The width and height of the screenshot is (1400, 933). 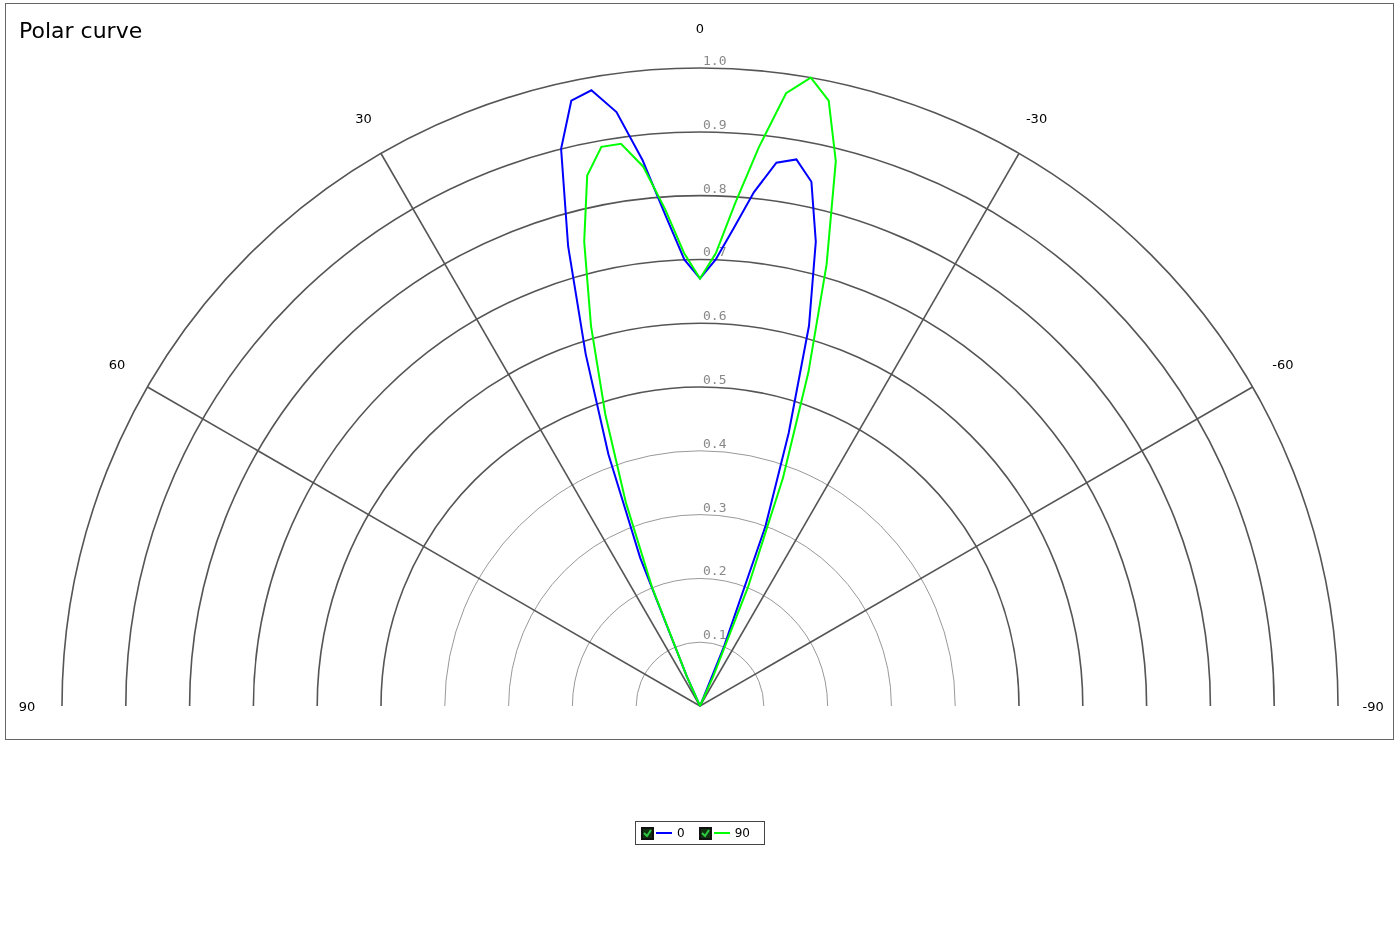 I want to click on angle-label: -90, so click(x=1373, y=706).